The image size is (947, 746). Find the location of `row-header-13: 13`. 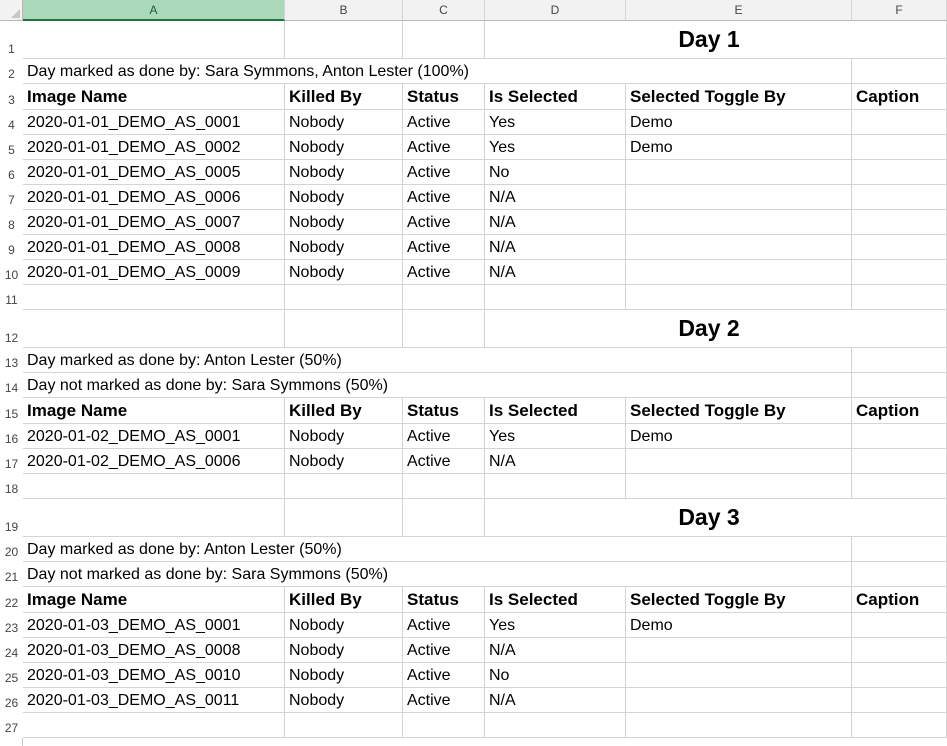

row-header-13: 13 is located at coordinates (11, 360).